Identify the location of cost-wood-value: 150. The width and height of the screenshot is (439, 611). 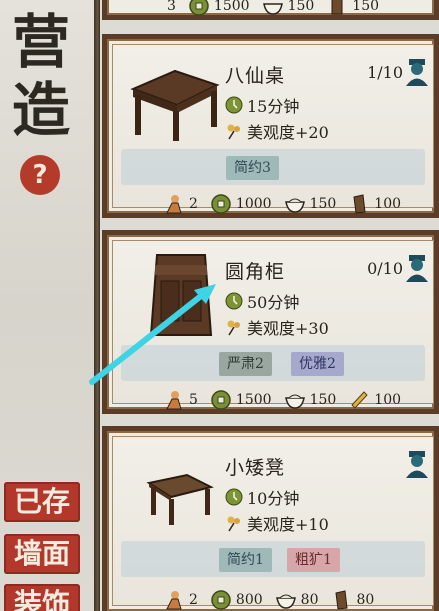
(366, 7).